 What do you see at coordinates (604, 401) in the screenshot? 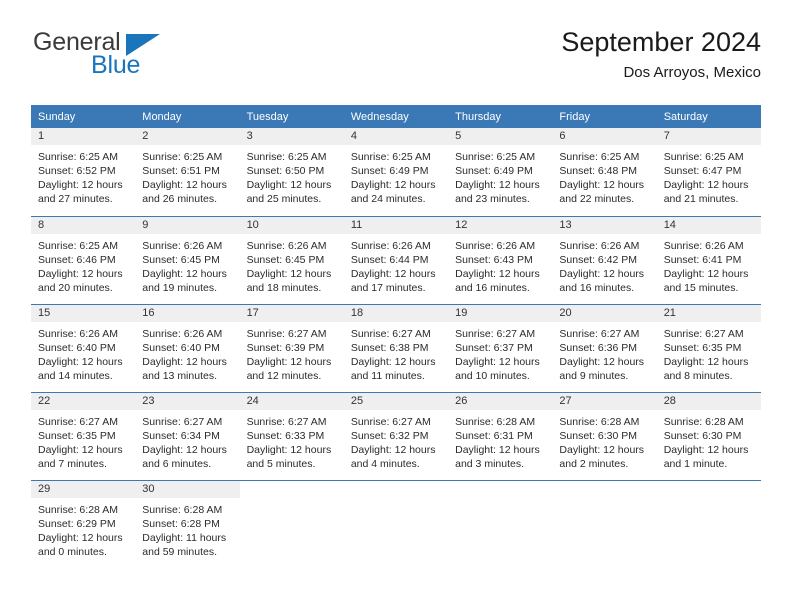
I see `day-number: 27` at bounding box center [604, 401].